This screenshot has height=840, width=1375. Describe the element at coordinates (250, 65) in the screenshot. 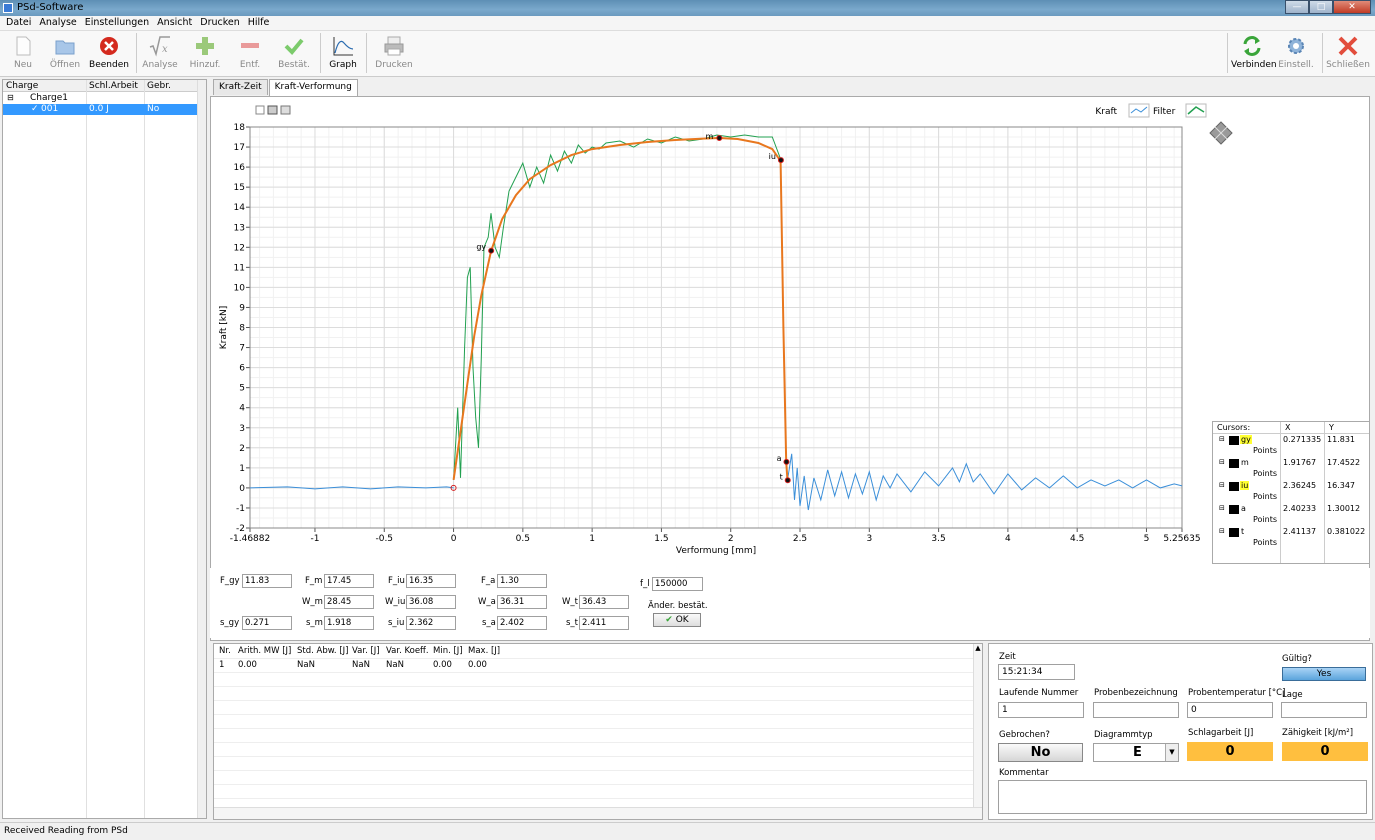

I see `entf-label: Entf.` at that location.